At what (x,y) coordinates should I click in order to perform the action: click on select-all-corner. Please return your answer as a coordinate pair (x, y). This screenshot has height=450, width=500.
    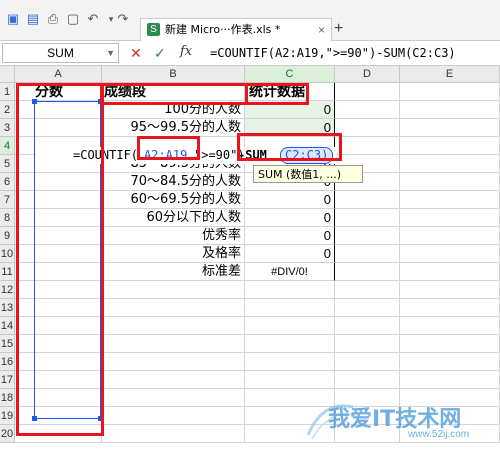
    Looking at the image, I should click on (7, 74).